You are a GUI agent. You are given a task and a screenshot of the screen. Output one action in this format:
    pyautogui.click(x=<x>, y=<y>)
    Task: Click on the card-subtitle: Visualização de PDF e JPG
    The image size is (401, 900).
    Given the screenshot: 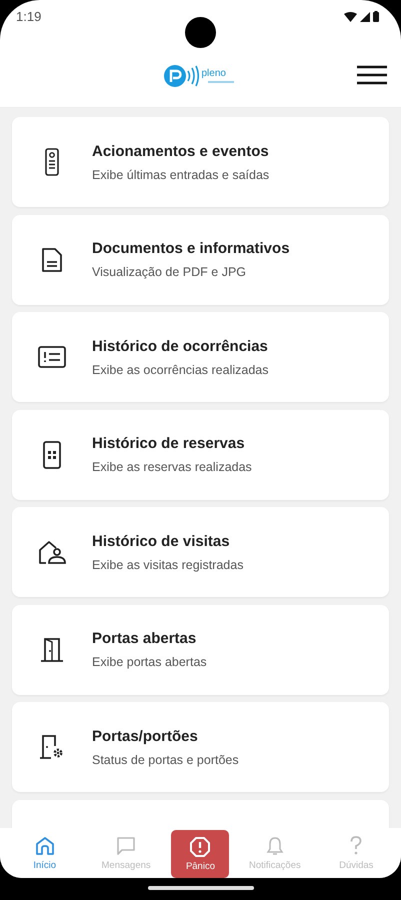 What is the action you would take?
    pyautogui.click(x=170, y=272)
    